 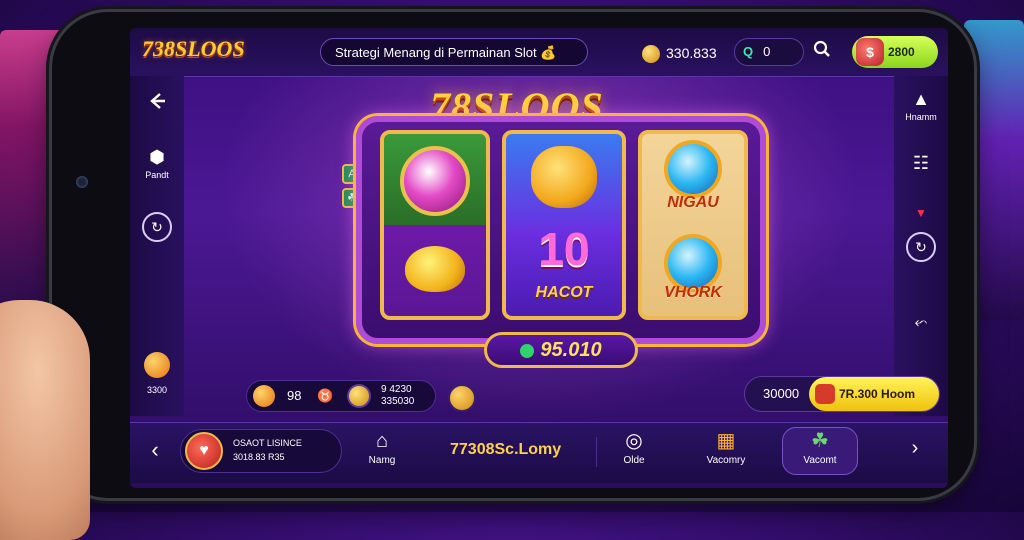 What do you see at coordinates (398, 401) in the screenshot?
I see `stat-line-2: 335030` at bounding box center [398, 401].